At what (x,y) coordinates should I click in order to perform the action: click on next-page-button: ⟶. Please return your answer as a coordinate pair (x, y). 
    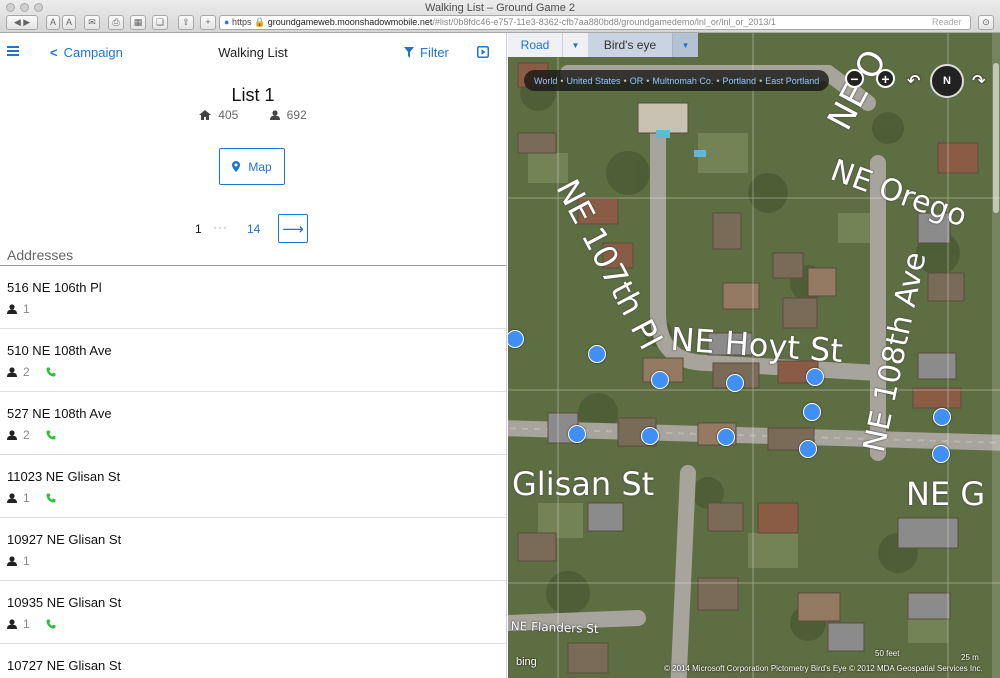
    Looking at the image, I should click on (293, 228).